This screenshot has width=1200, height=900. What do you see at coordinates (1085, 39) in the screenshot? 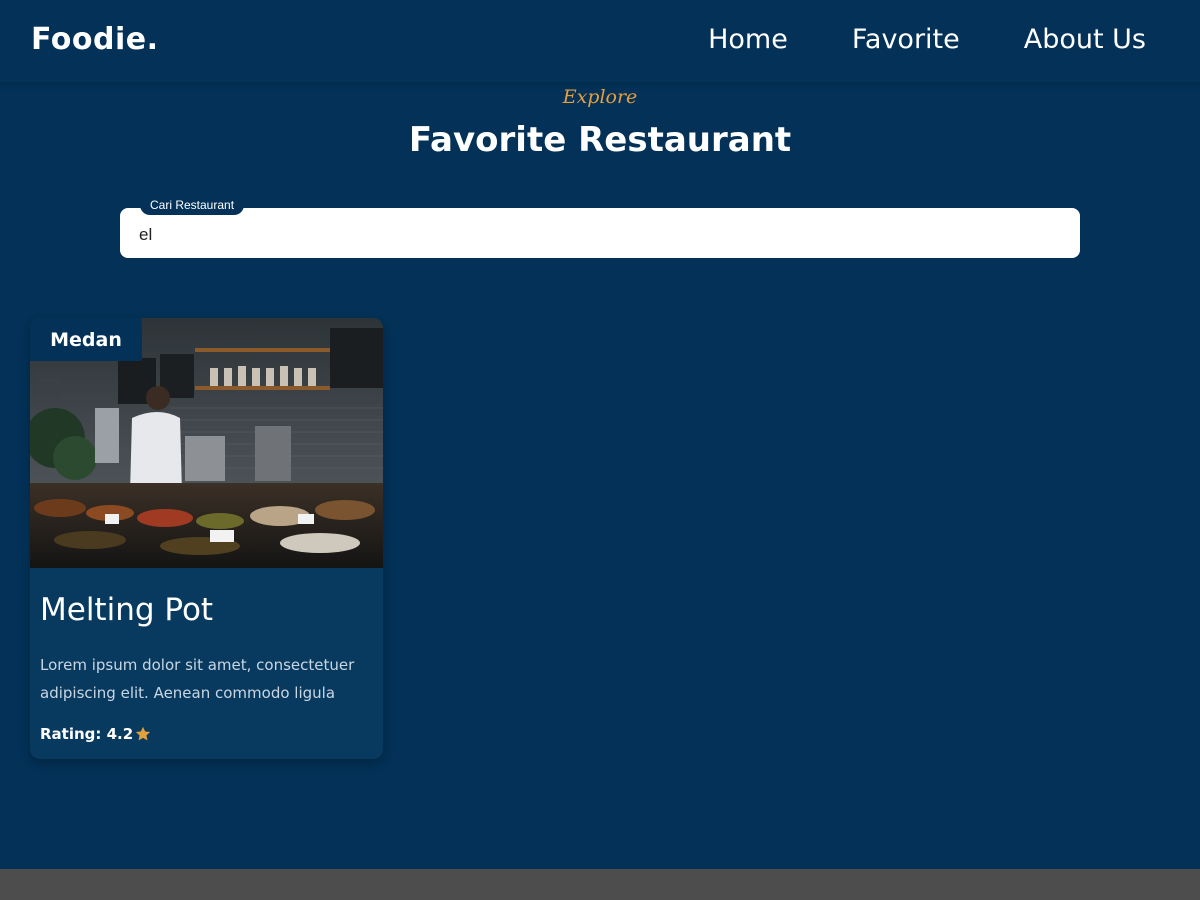
I see `nav-about-us: About Us` at bounding box center [1085, 39].